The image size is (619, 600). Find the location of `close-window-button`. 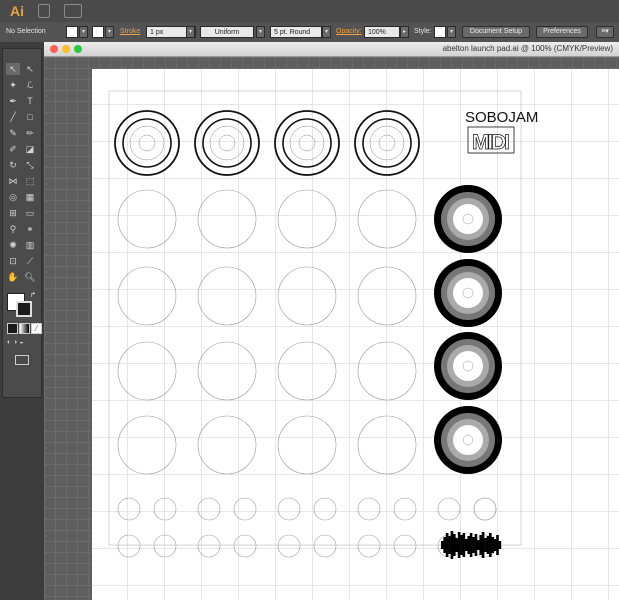

close-window-button is located at coordinates (54, 49).